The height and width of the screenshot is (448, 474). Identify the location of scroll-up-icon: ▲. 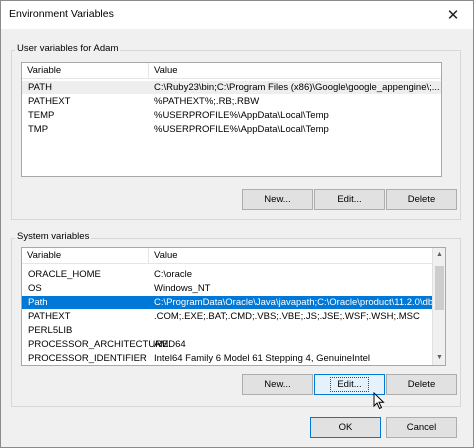
(439, 255).